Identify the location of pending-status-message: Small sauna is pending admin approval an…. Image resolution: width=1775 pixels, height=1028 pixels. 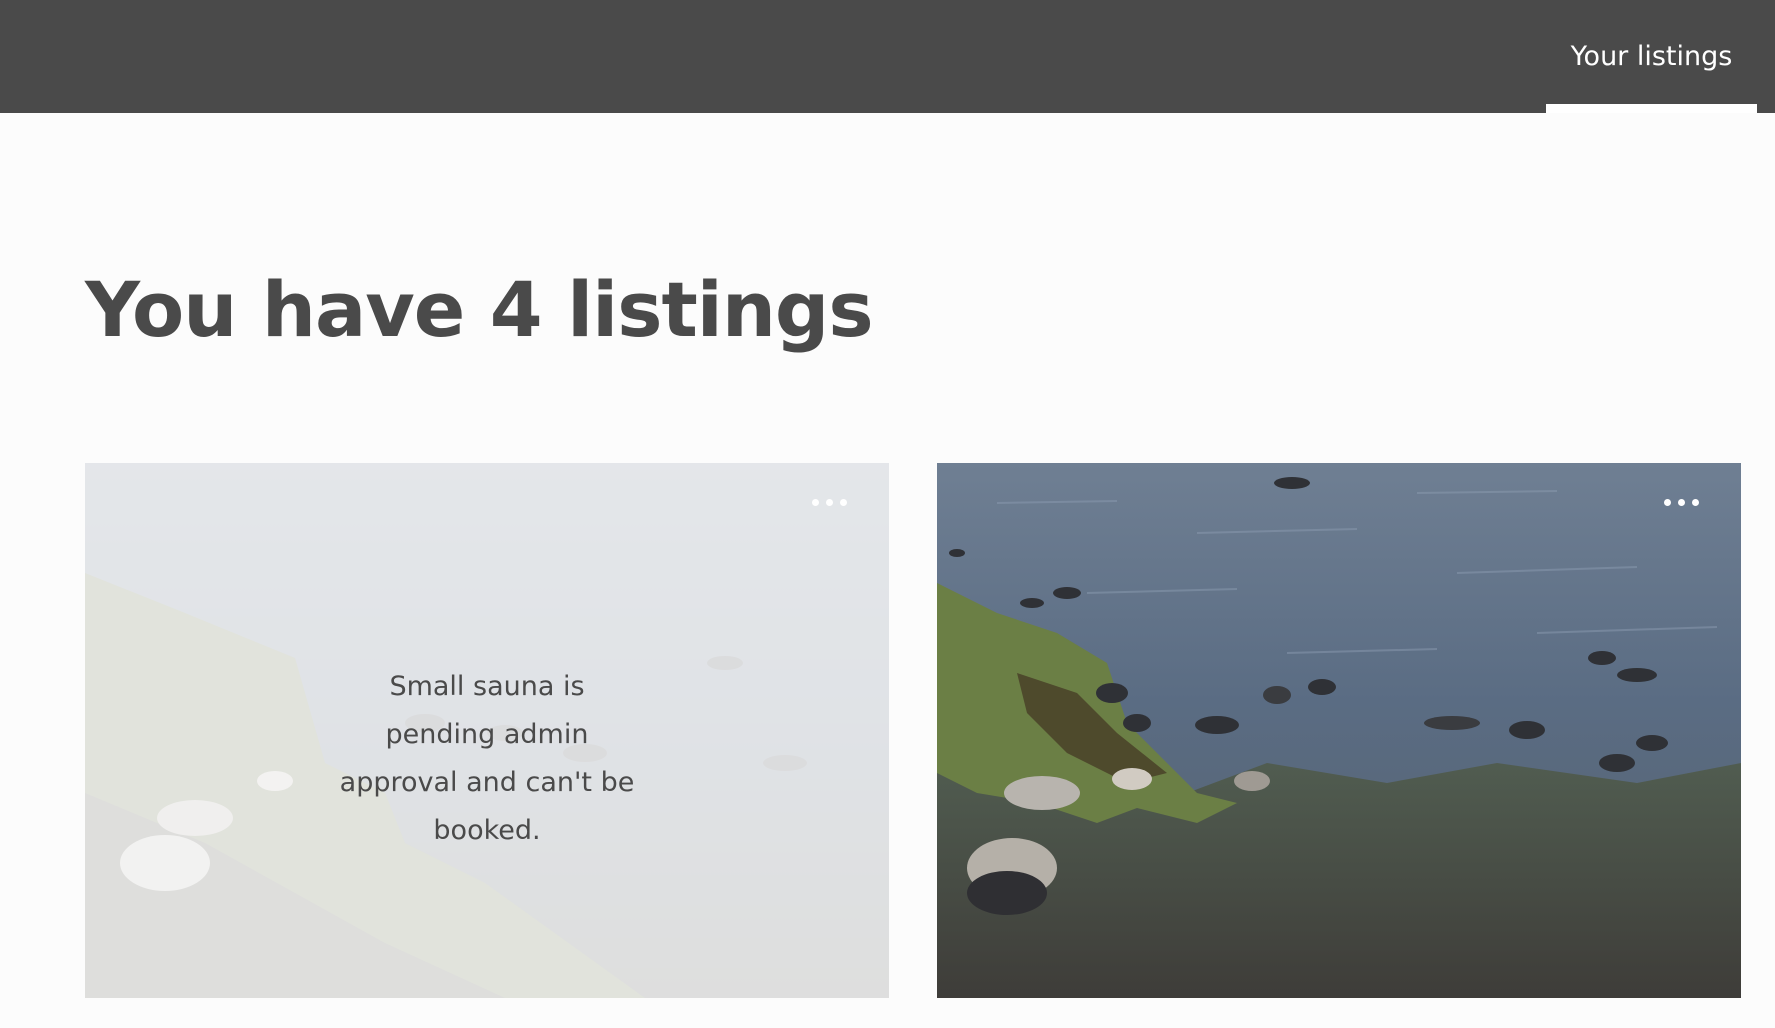
(487, 758).